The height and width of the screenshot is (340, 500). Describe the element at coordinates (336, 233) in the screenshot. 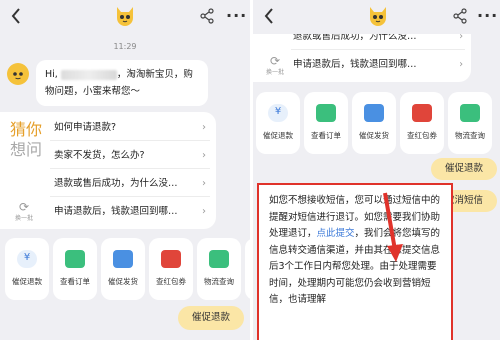

I see `submit-link: 点此提交` at that location.